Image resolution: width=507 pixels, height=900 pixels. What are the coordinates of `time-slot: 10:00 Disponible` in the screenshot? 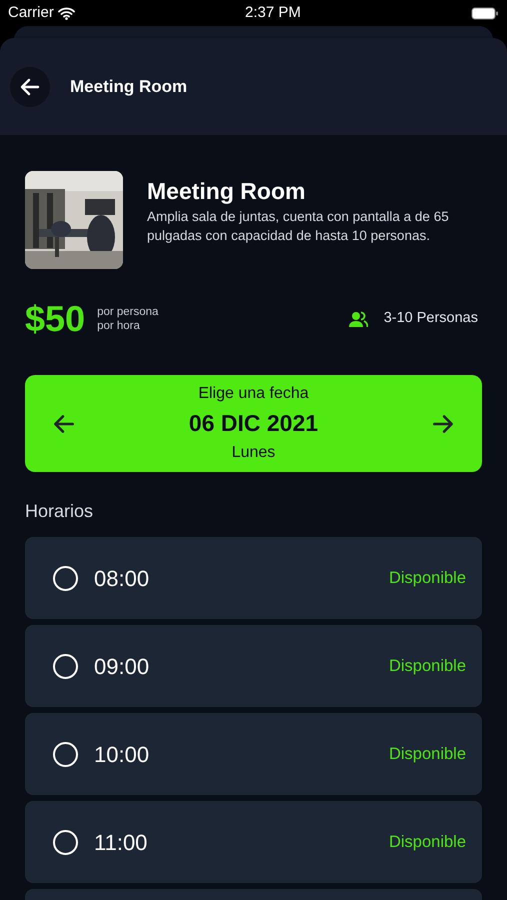 It's located at (253, 754).